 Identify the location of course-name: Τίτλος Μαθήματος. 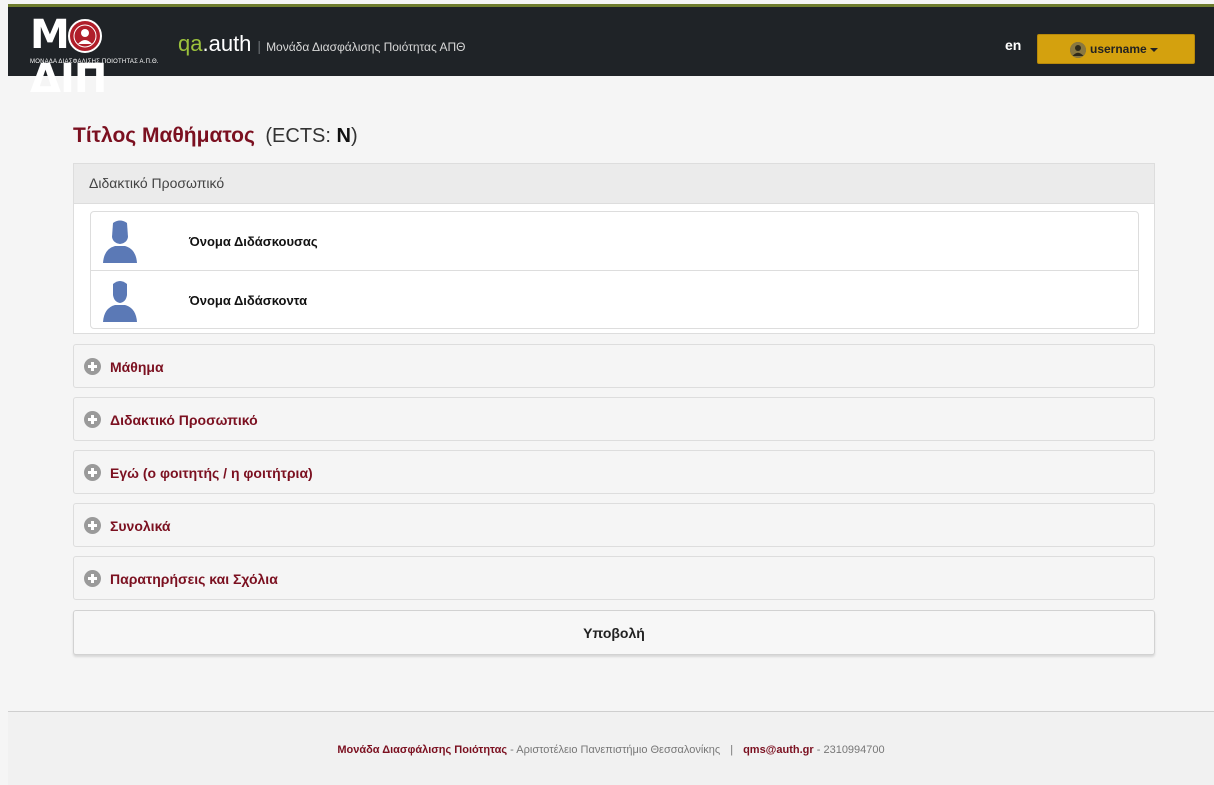
(164, 135).